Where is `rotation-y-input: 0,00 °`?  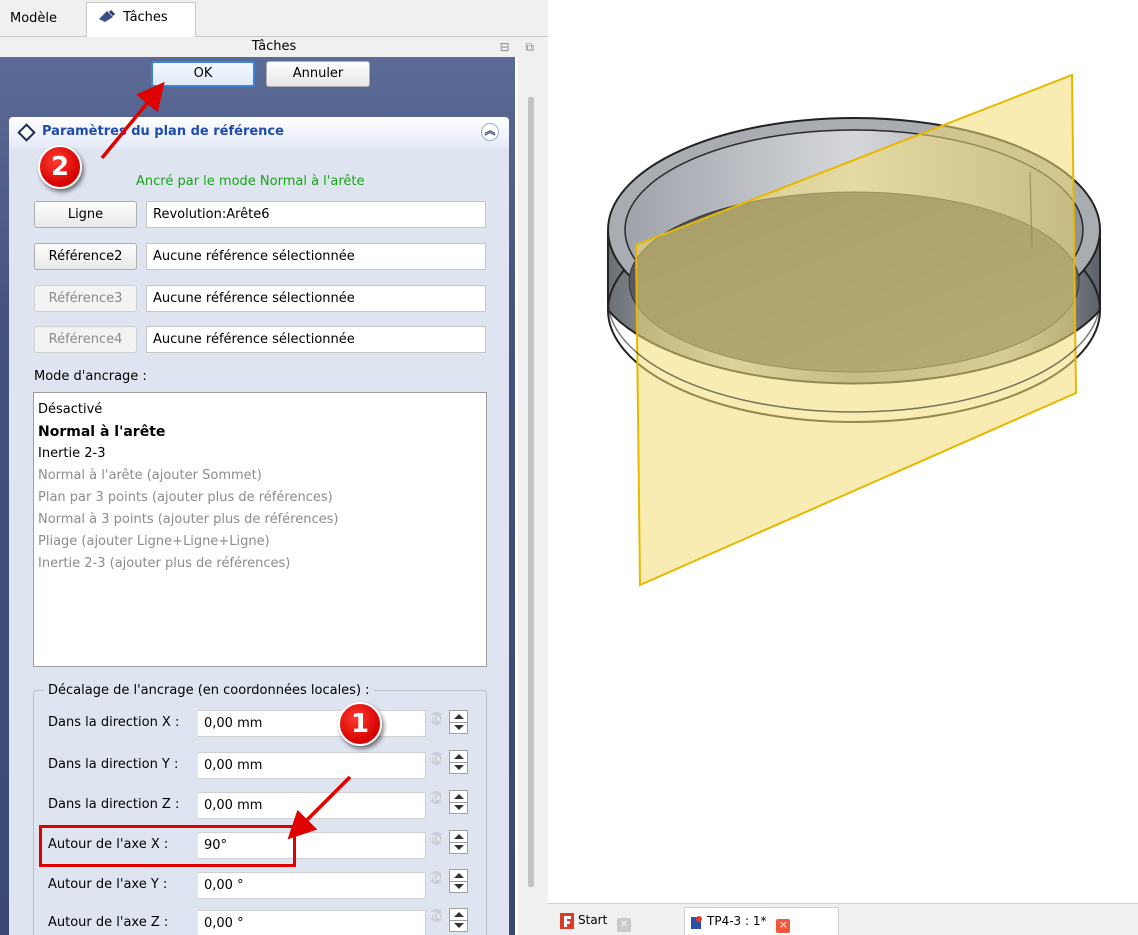 rotation-y-input: 0,00 ° is located at coordinates (312, 885).